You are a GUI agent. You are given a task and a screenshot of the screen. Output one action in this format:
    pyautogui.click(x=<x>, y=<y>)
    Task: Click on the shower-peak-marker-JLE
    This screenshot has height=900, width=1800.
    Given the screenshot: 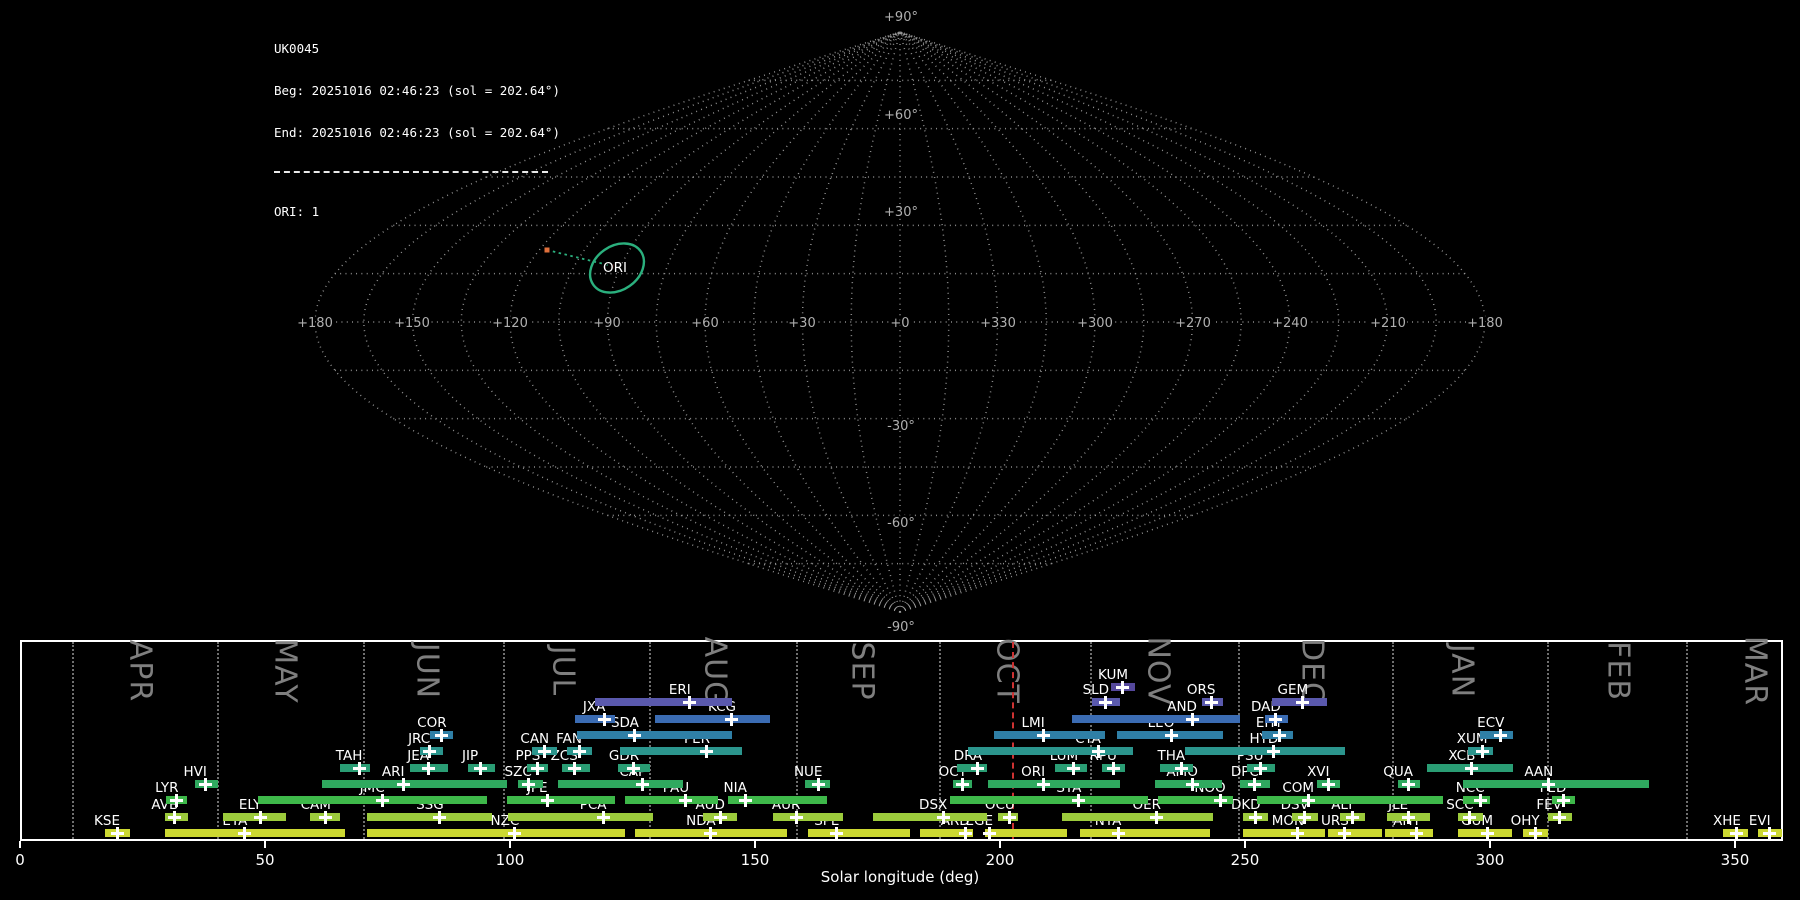 What is the action you would take?
    pyautogui.click(x=1408, y=817)
    